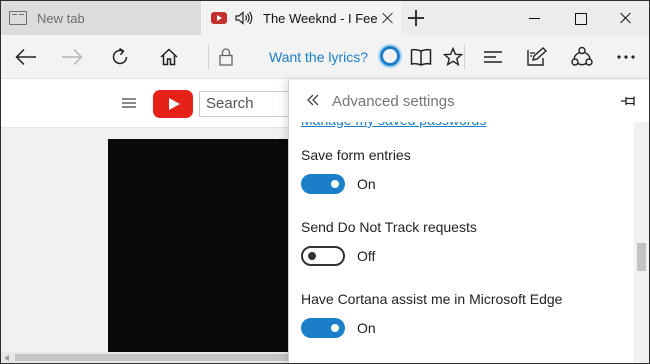 Image resolution: width=650 pixels, height=364 pixels. Describe the element at coordinates (421, 57) in the screenshot. I see `reading-view-icon` at that location.